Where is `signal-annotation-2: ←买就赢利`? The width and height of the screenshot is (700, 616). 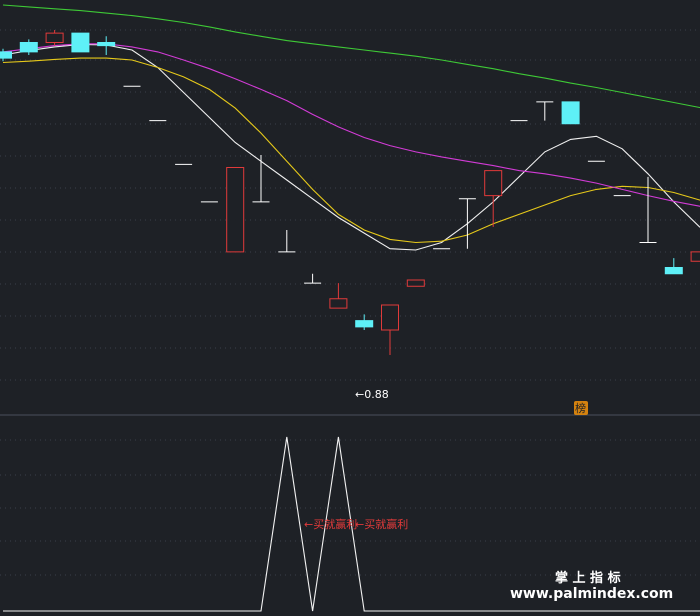
signal-annotation-2: ←买就赢利 is located at coordinates (381, 524).